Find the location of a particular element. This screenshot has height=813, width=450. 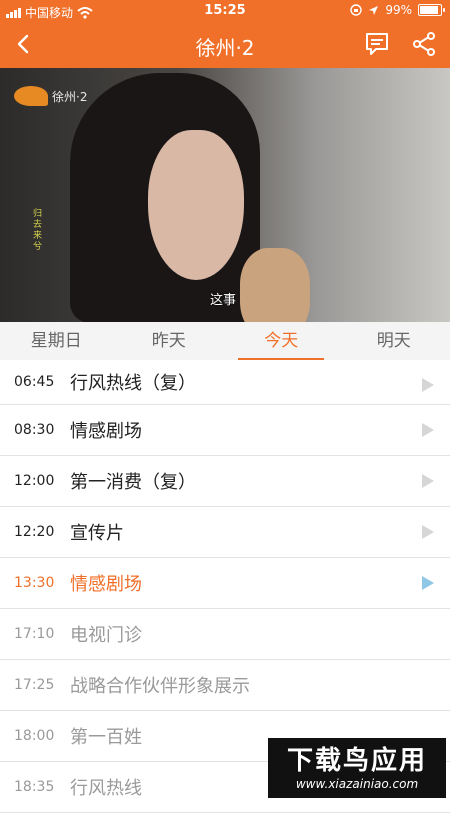

program-time: 13:30 is located at coordinates (35, 583).